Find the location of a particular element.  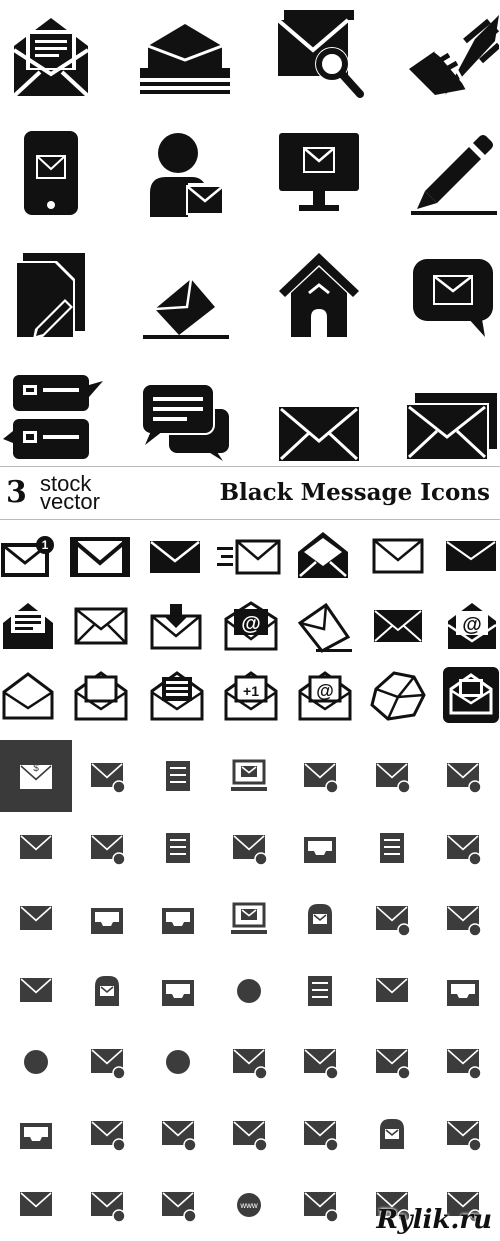

envelope-open-outline-icon is located at coordinates (28, 696).